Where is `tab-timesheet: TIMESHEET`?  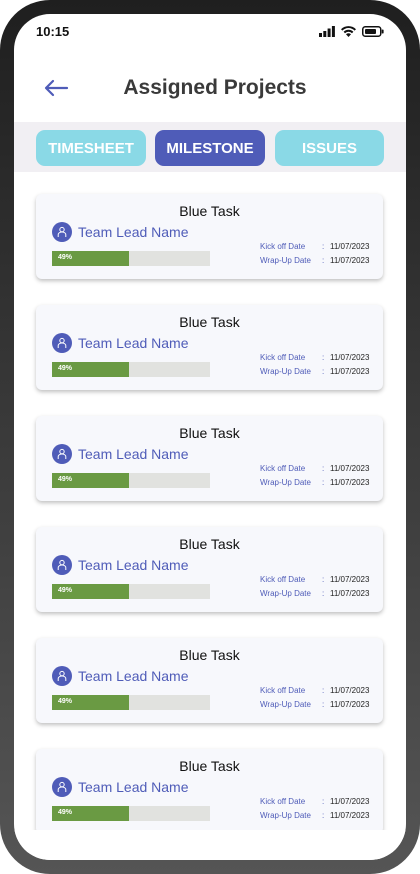
tab-timesheet: TIMESHEET is located at coordinates (91, 148).